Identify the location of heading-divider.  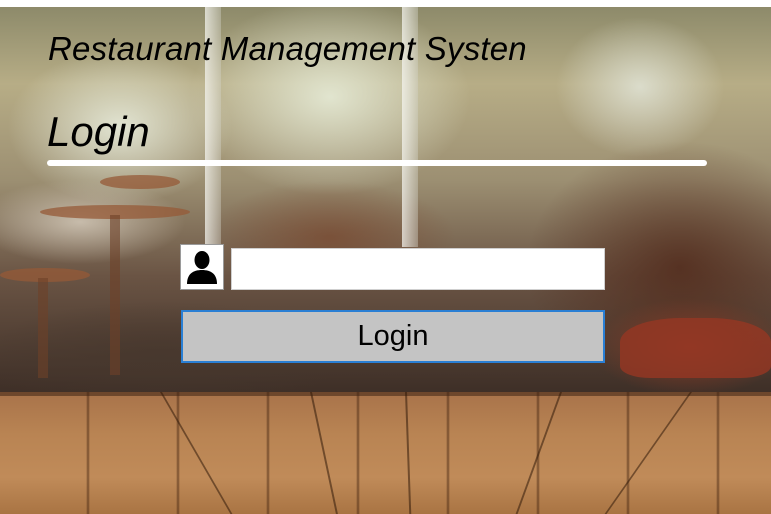
(377, 163).